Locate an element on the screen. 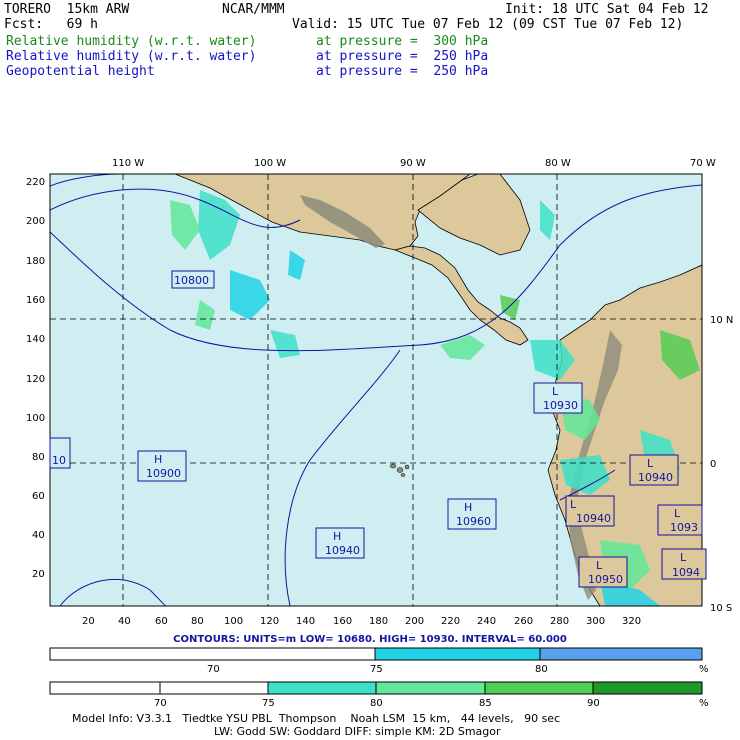 This screenshot has height=740, width=740. x-tick: 120 is located at coordinates (269, 621).